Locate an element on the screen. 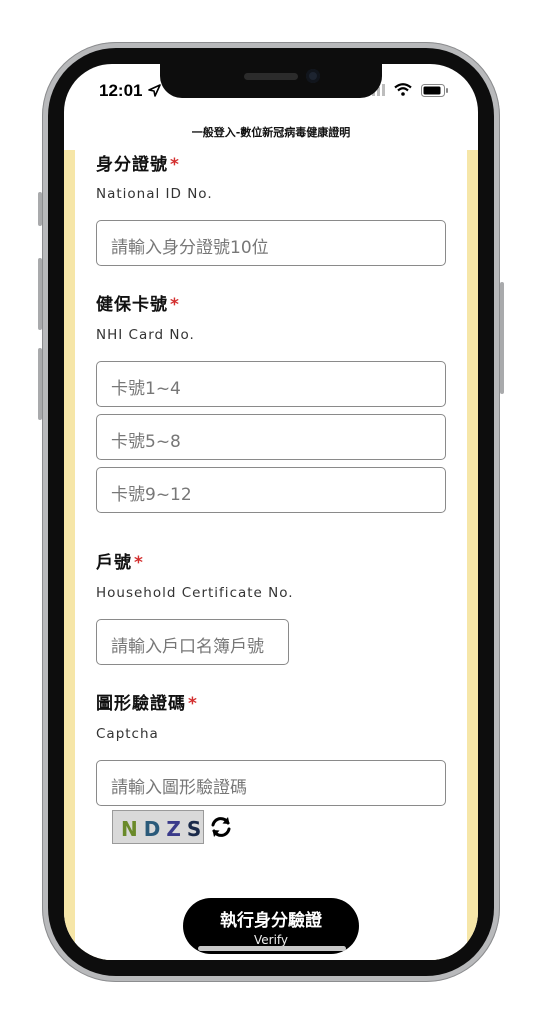 The width and height of the screenshot is (542, 1024). front-camera is located at coordinates (313, 76).